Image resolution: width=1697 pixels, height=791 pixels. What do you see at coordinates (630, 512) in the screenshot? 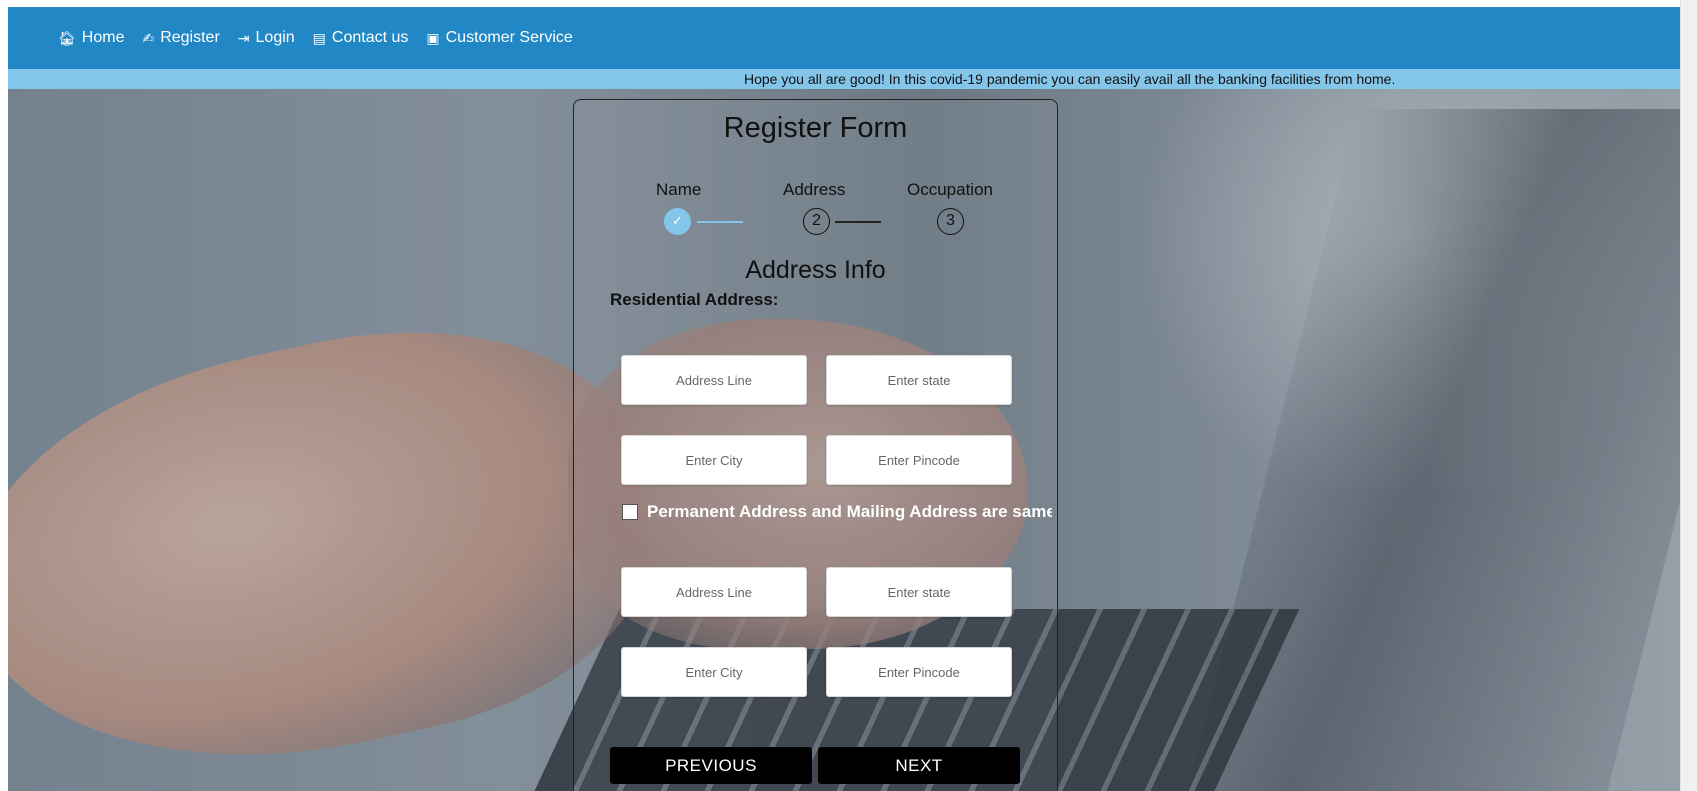
I see `same-address-checkbox` at bounding box center [630, 512].